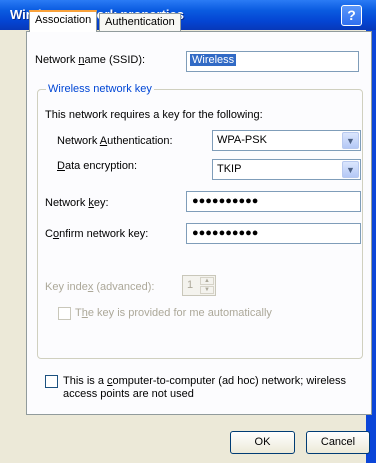  I want to click on confirm-key-label: Confirm network key:, so click(97, 234).